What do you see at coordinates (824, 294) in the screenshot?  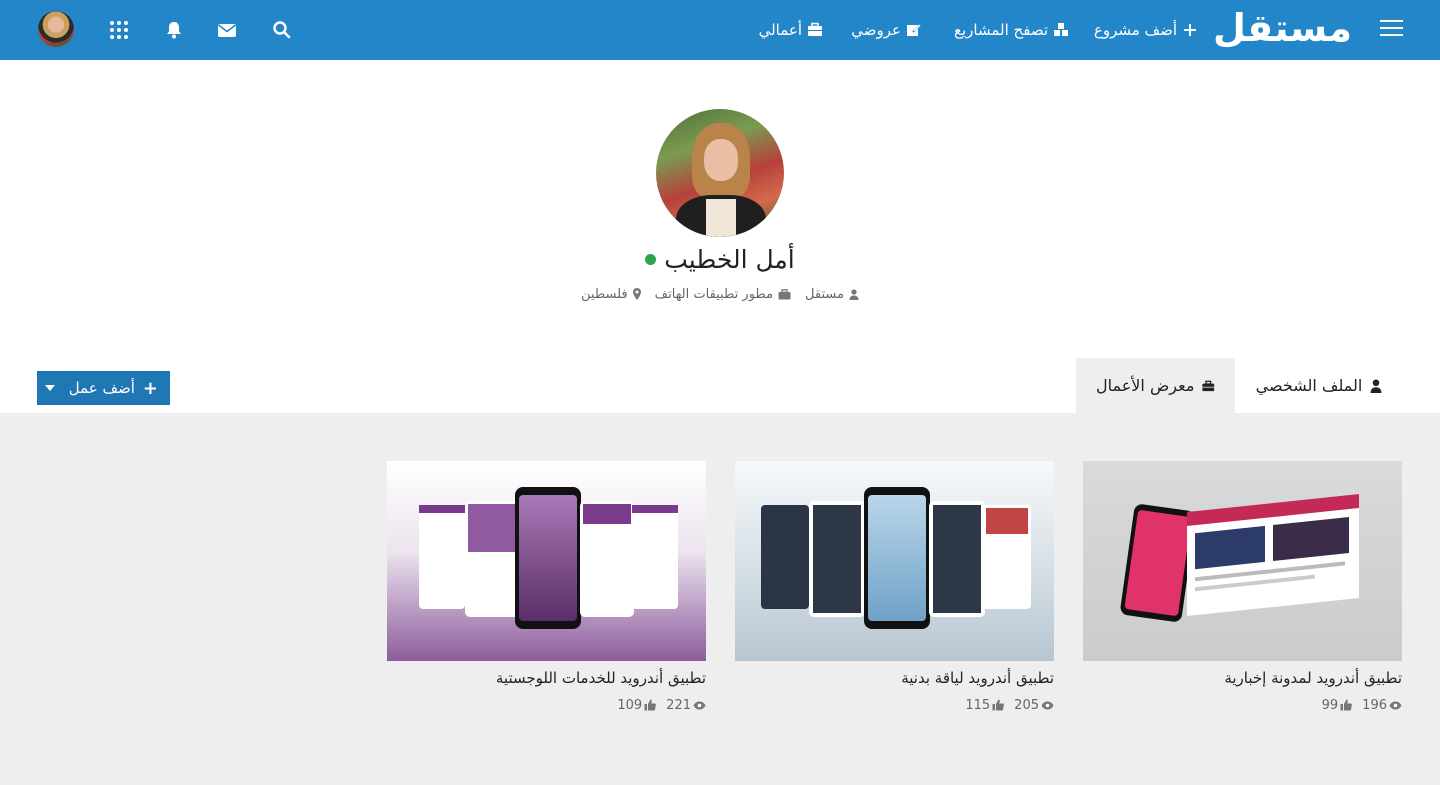 I see `meta-role-text: مستقل` at bounding box center [824, 294].